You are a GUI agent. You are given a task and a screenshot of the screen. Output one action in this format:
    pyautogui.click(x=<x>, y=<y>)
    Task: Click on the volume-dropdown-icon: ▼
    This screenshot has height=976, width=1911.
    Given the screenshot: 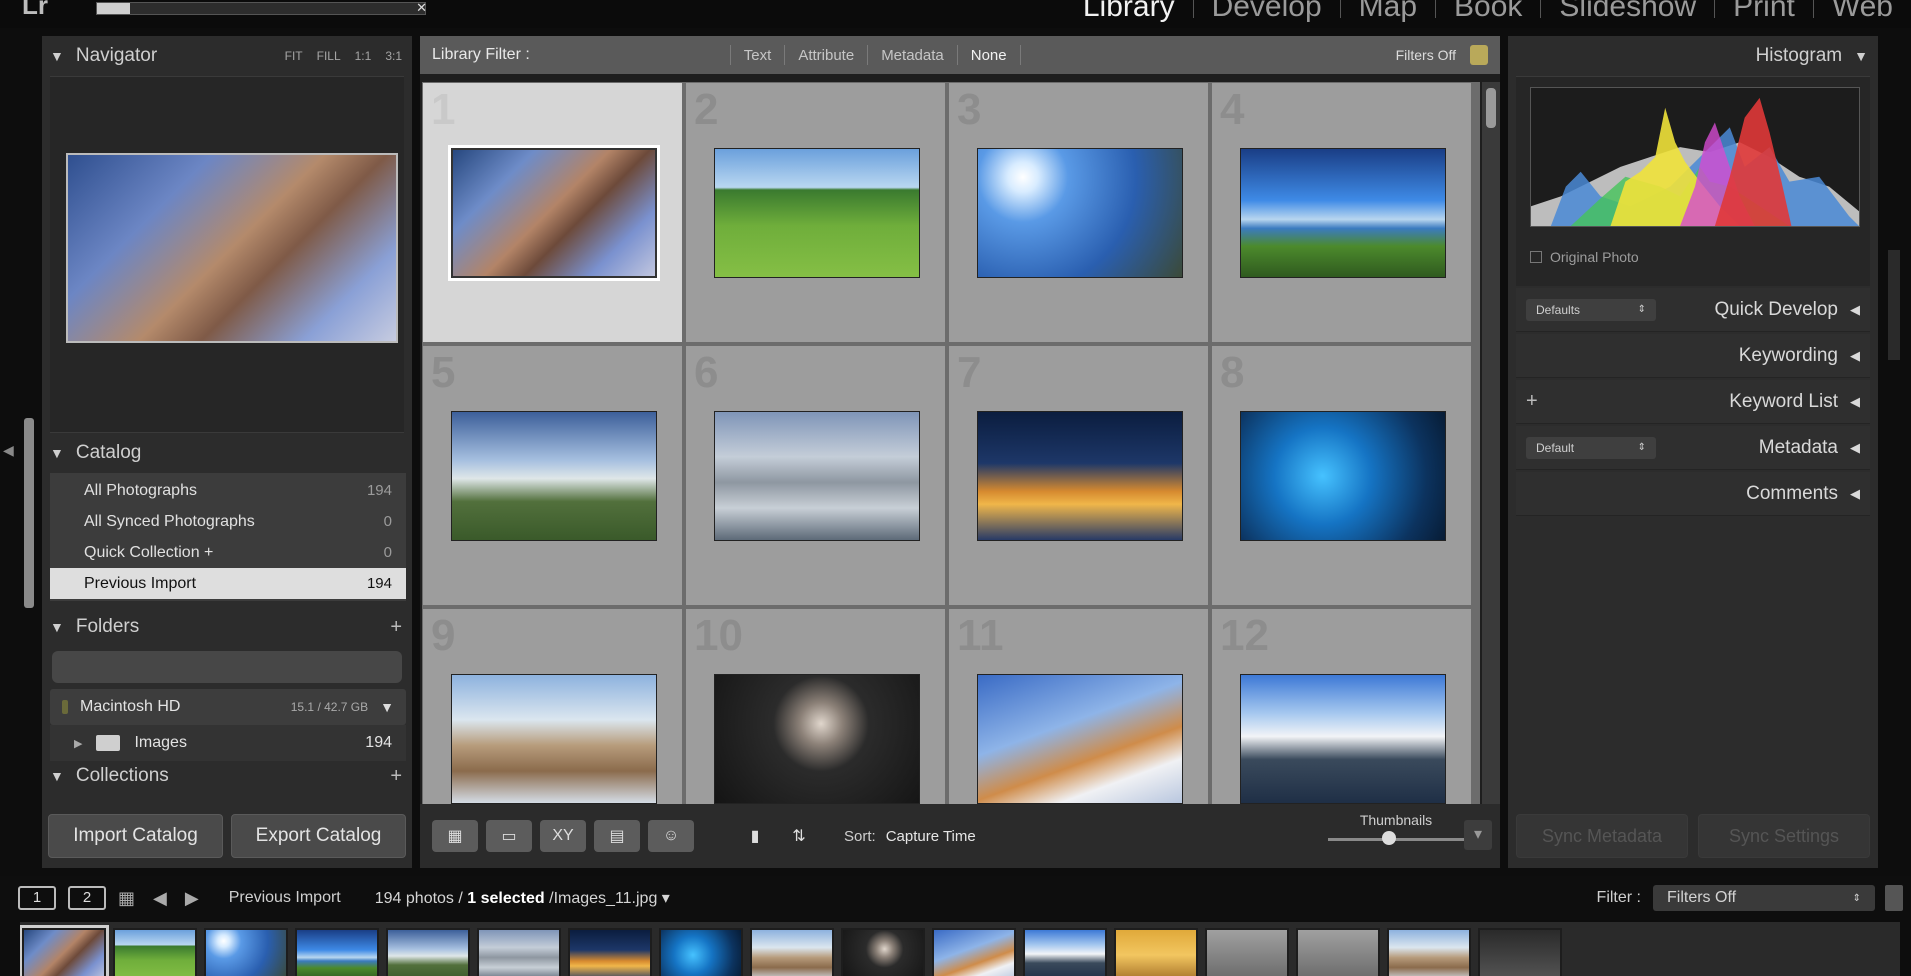 What is the action you would take?
    pyautogui.click(x=387, y=707)
    